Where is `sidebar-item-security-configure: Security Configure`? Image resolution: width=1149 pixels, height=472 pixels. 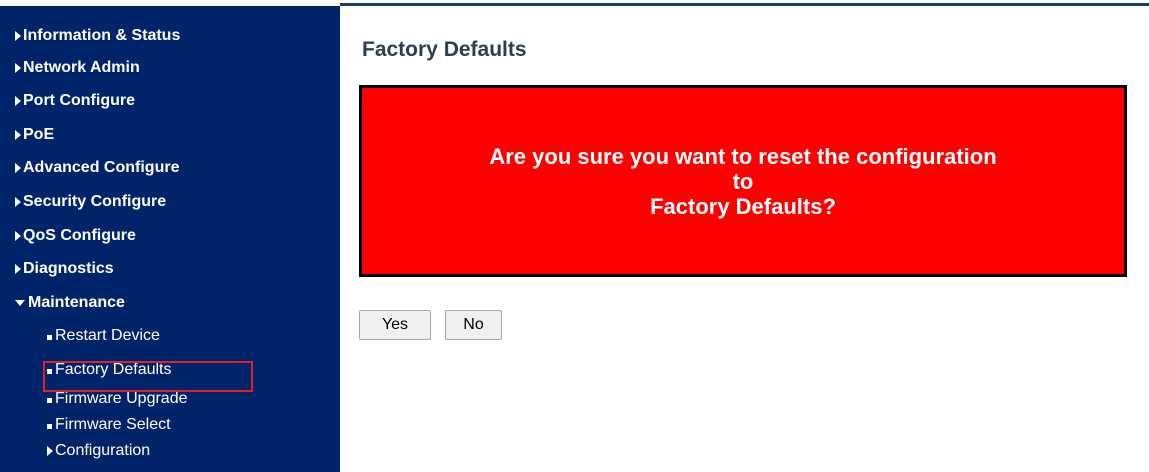
sidebar-item-security-configure: Security Configure is located at coordinates (90, 202).